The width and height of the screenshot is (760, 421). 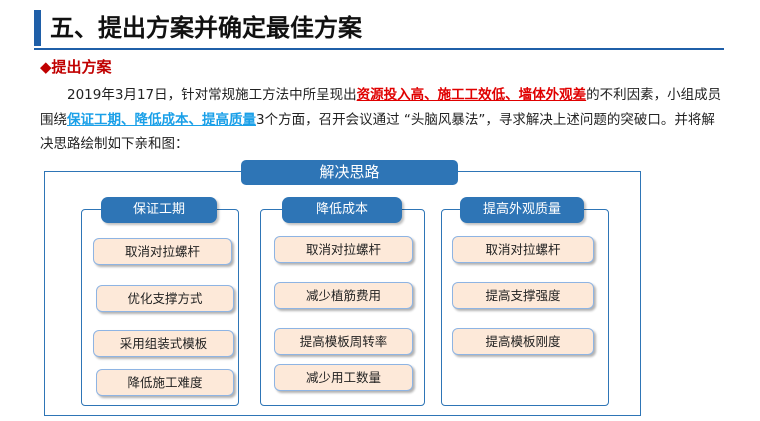 I want to click on idea-item: 减少植筋费用, so click(x=343, y=295).